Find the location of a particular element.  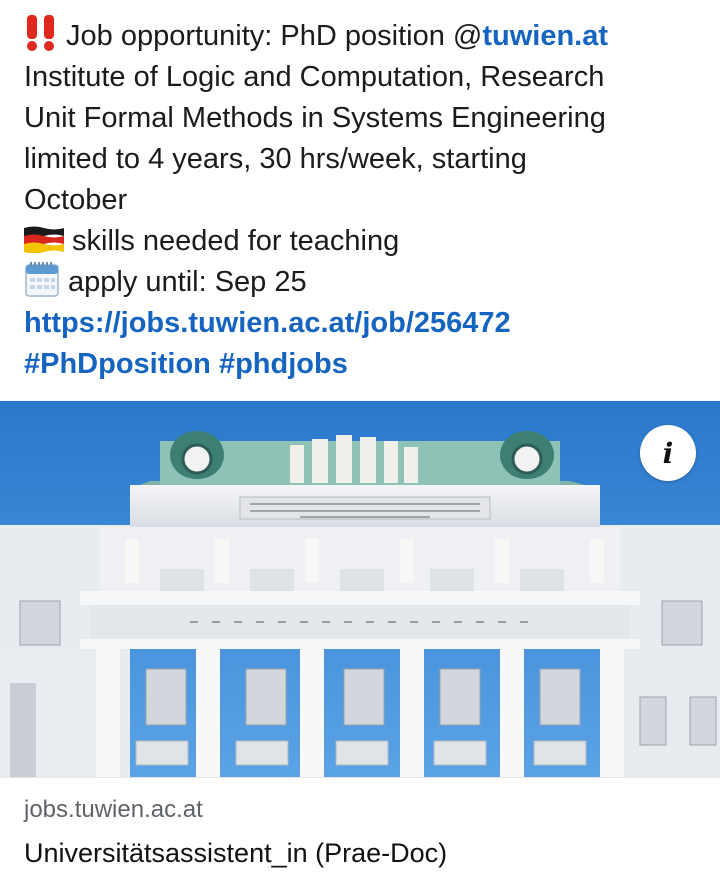

info-button: i is located at coordinates (668, 453).